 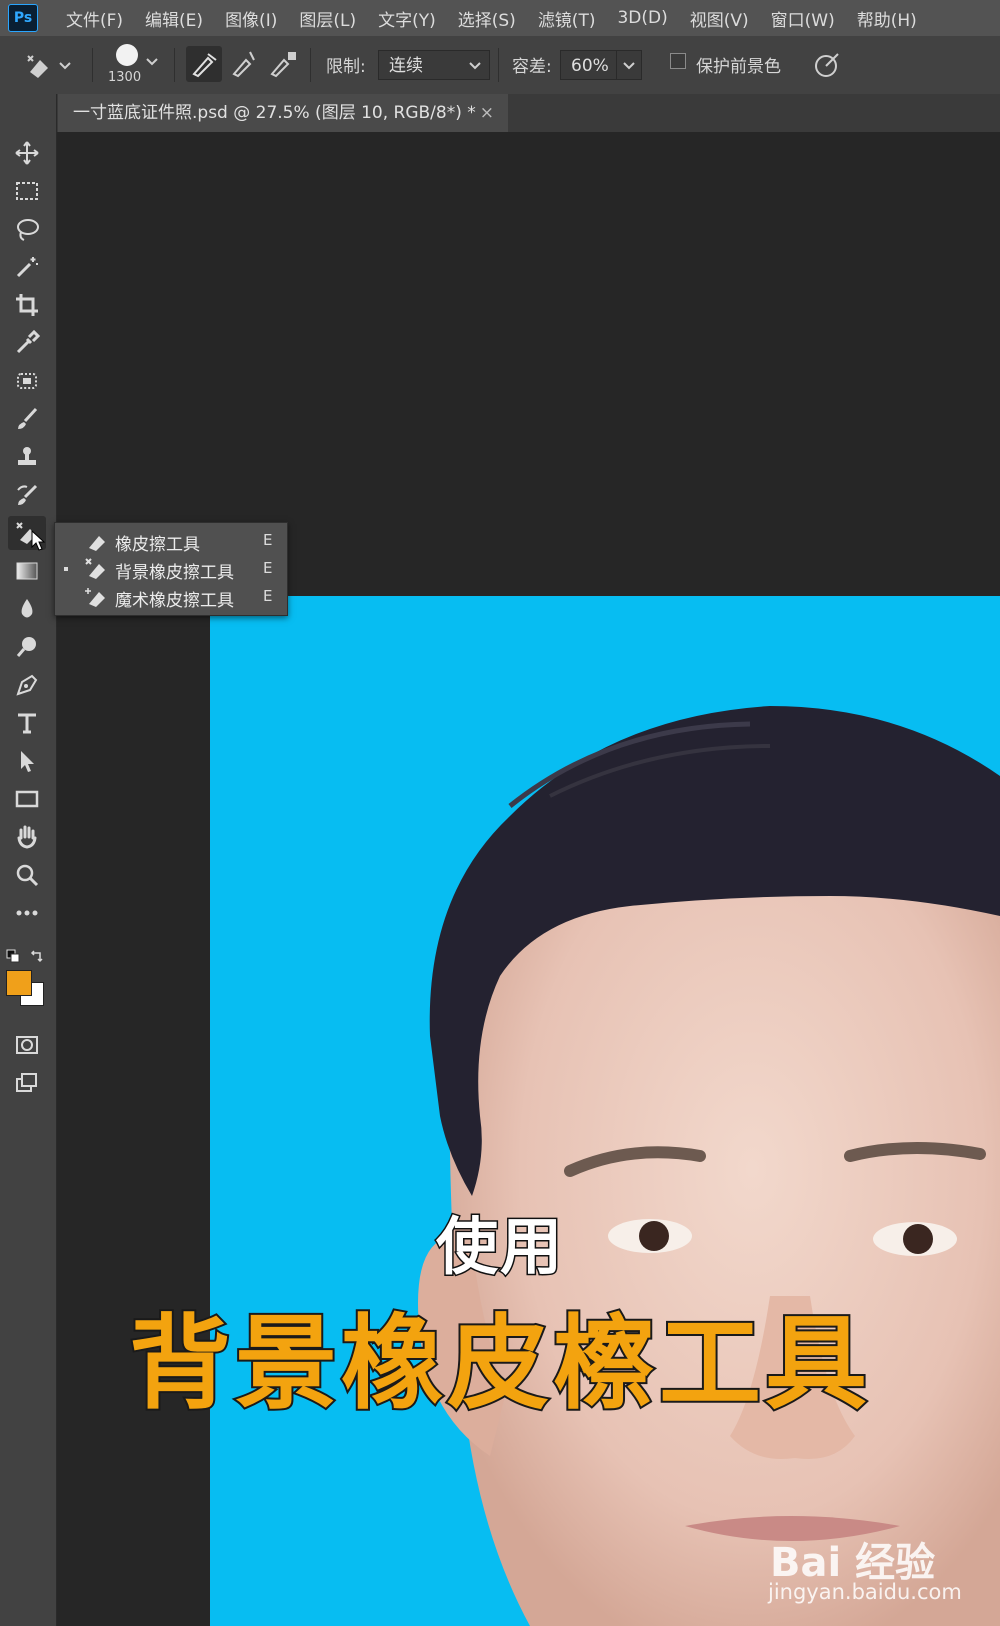 I want to click on pen-tool, so click(x=27, y=685).